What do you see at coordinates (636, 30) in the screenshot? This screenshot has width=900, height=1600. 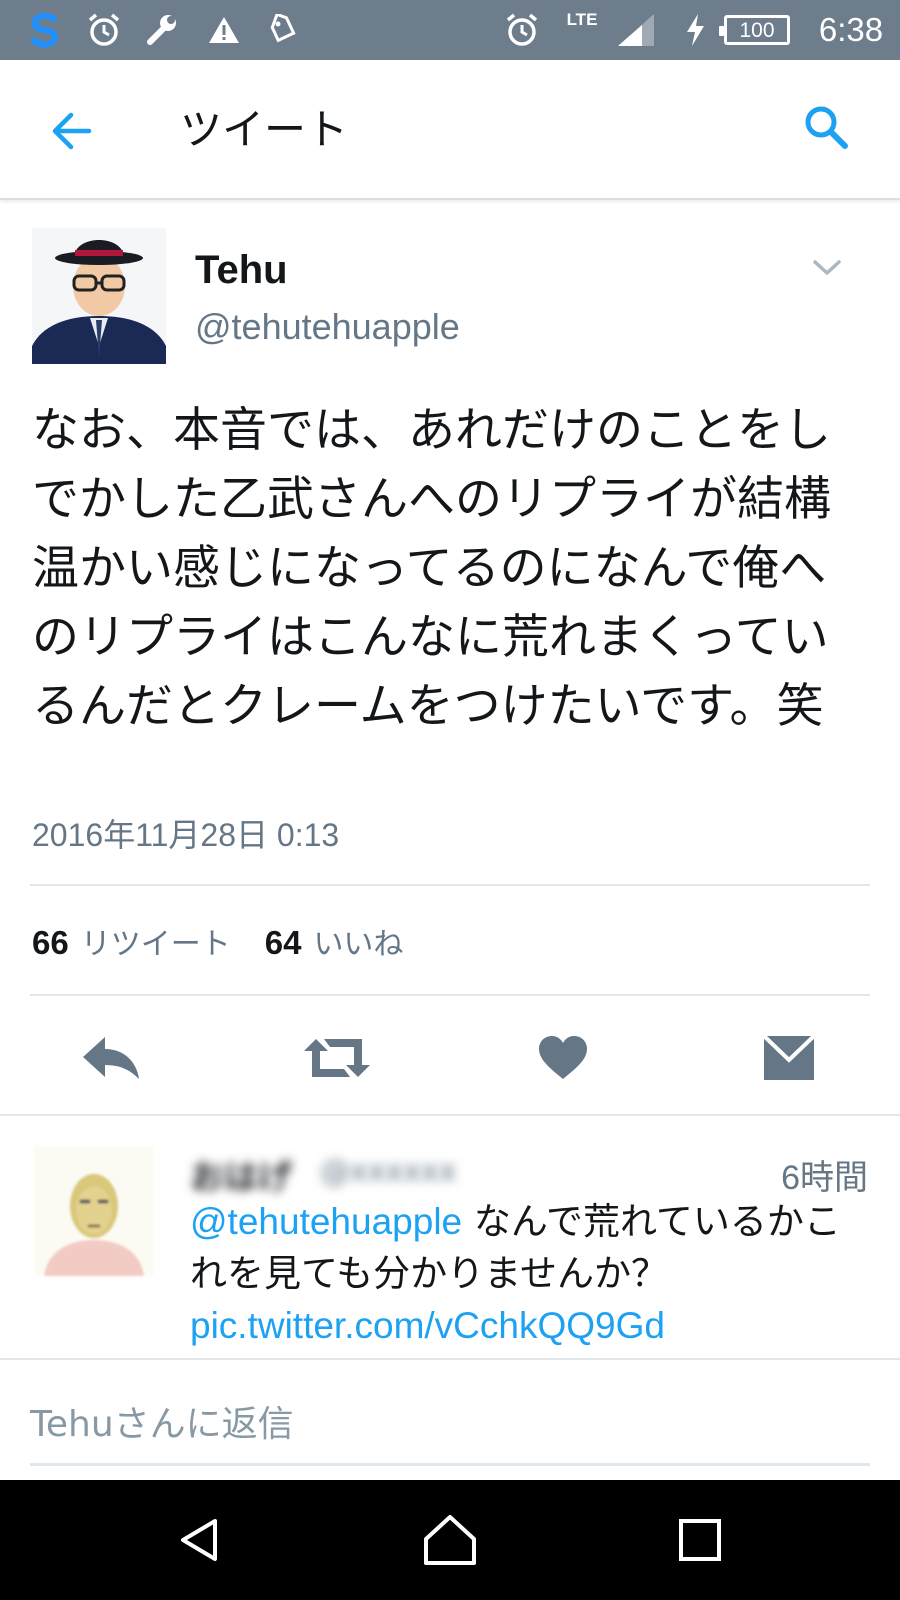 I see `signal-icon` at bounding box center [636, 30].